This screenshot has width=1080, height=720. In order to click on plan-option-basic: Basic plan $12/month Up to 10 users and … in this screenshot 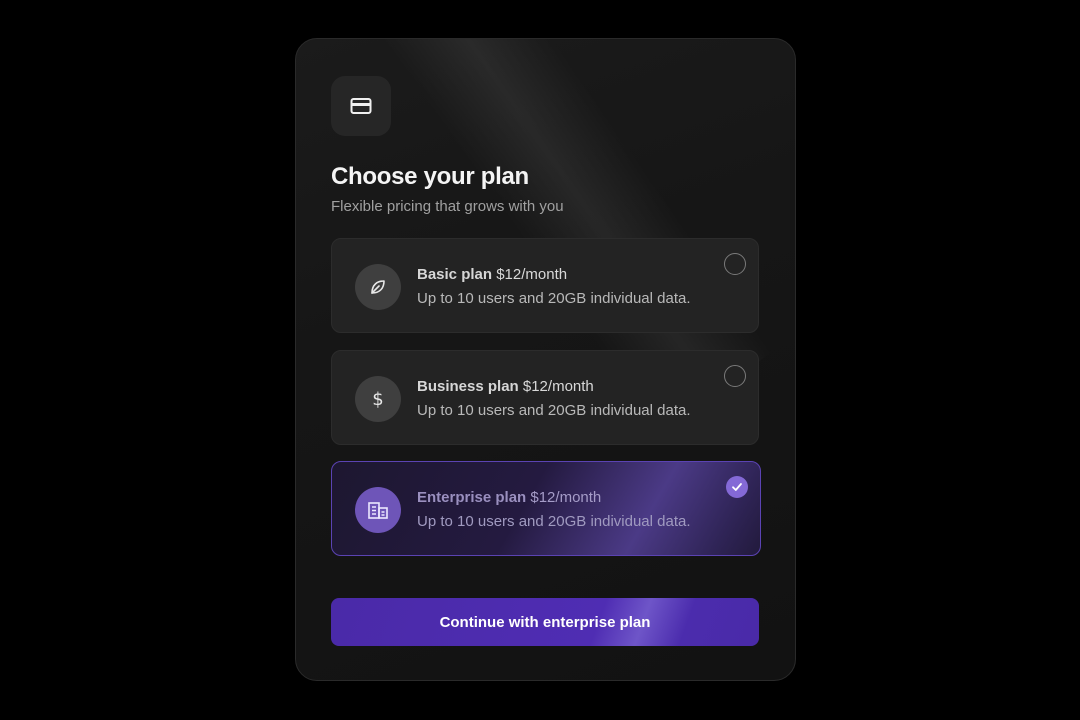, I will do `click(545, 285)`.